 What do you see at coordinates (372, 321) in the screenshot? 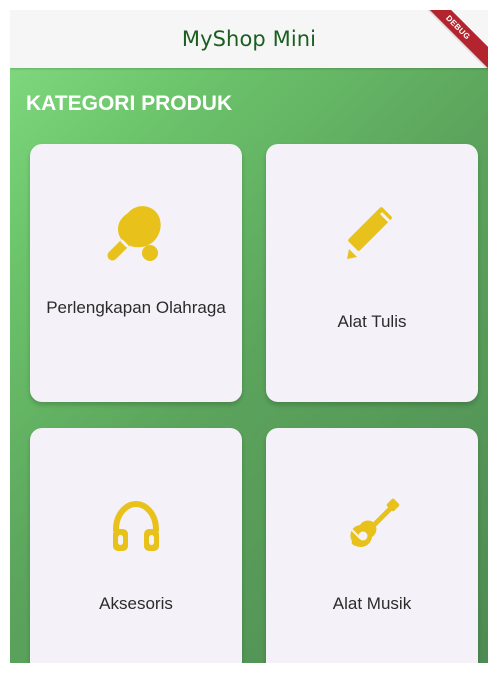
I see `category-label: Alat Tulis` at bounding box center [372, 321].